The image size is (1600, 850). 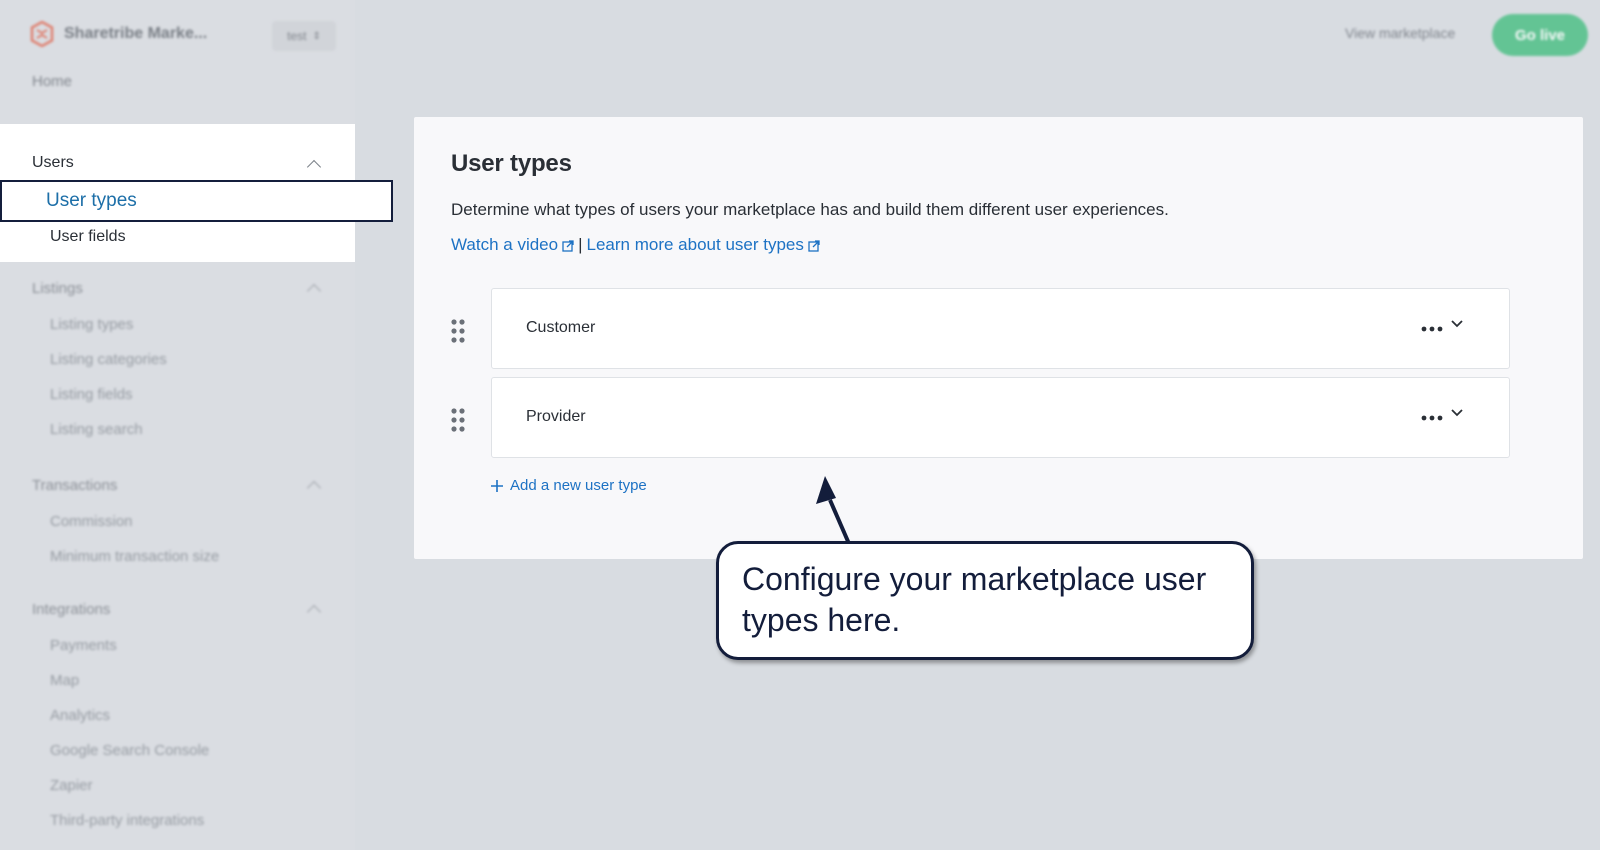 What do you see at coordinates (52, 81) in the screenshot?
I see `sidebar-item-home: Home` at bounding box center [52, 81].